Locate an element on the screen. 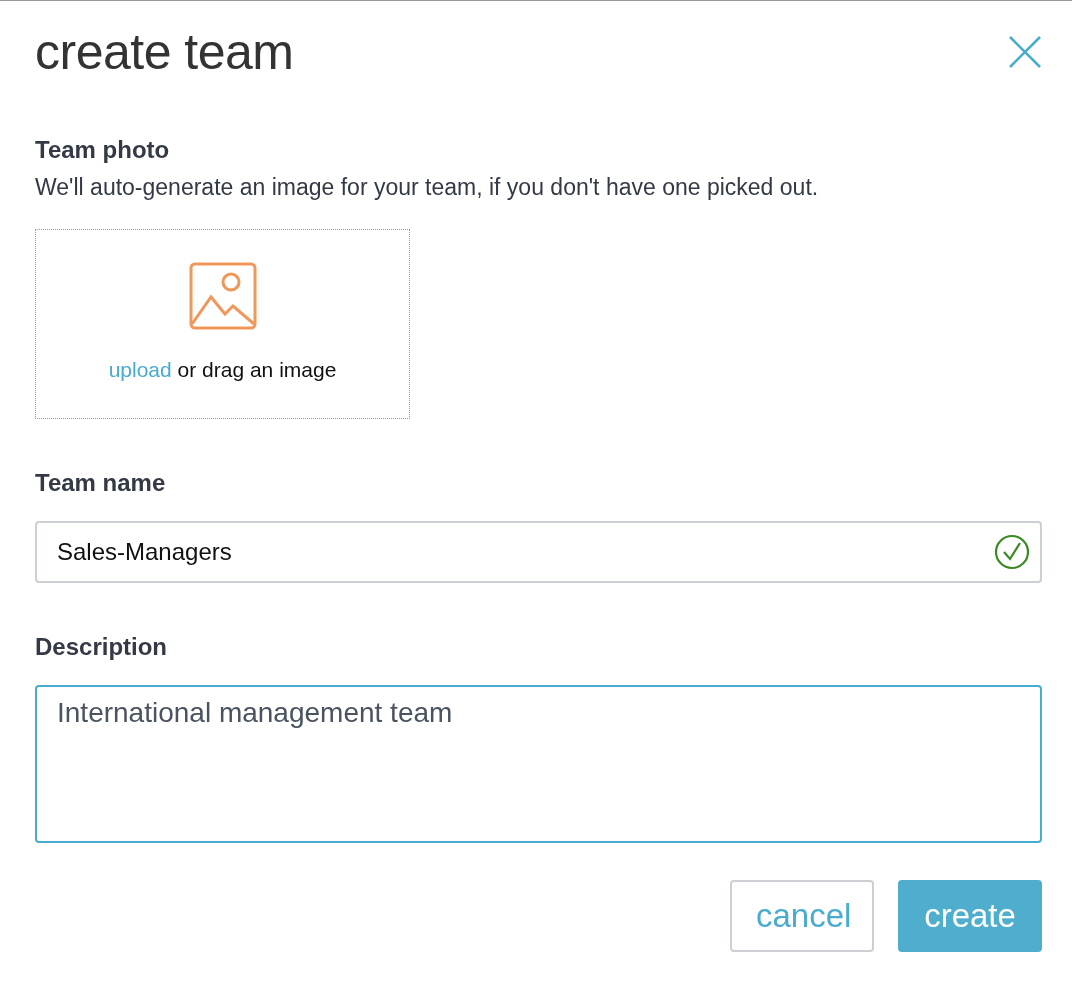  close-icon is located at coordinates (1025, 52).